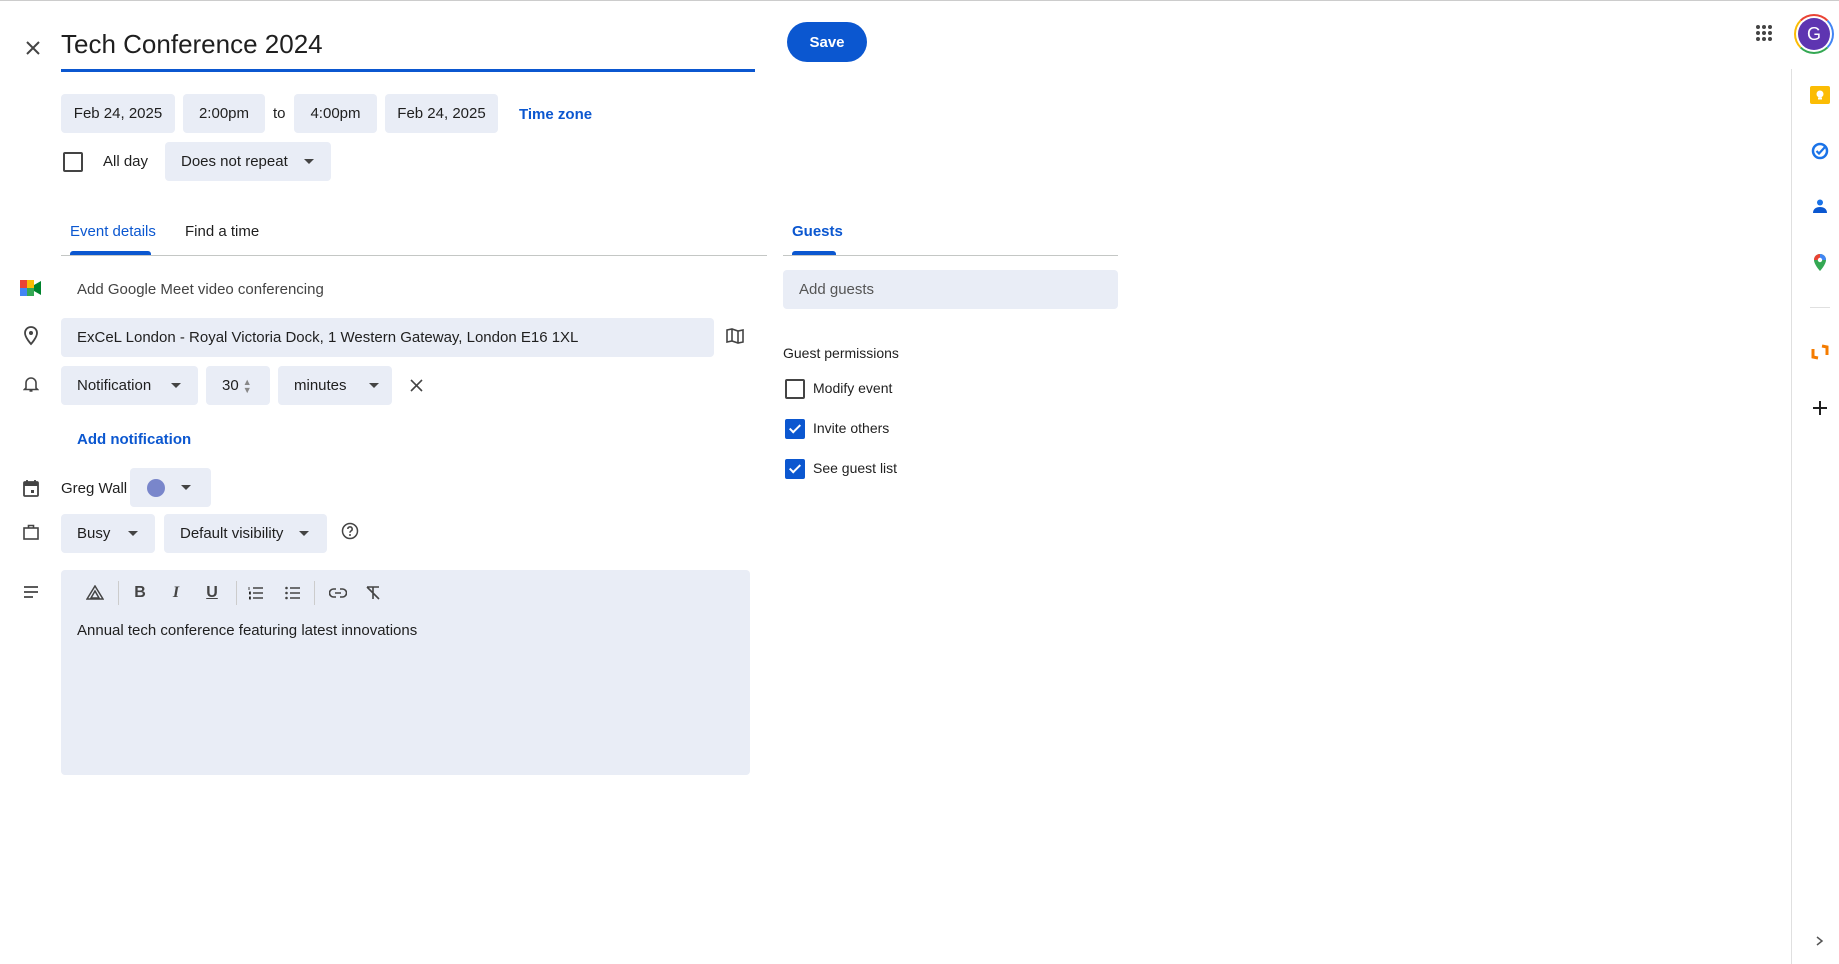 This screenshot has height=964, width=1839. Describe the element at coordinates (94, 533) in the screenshot. I see `availability-value: Busy` at that location.